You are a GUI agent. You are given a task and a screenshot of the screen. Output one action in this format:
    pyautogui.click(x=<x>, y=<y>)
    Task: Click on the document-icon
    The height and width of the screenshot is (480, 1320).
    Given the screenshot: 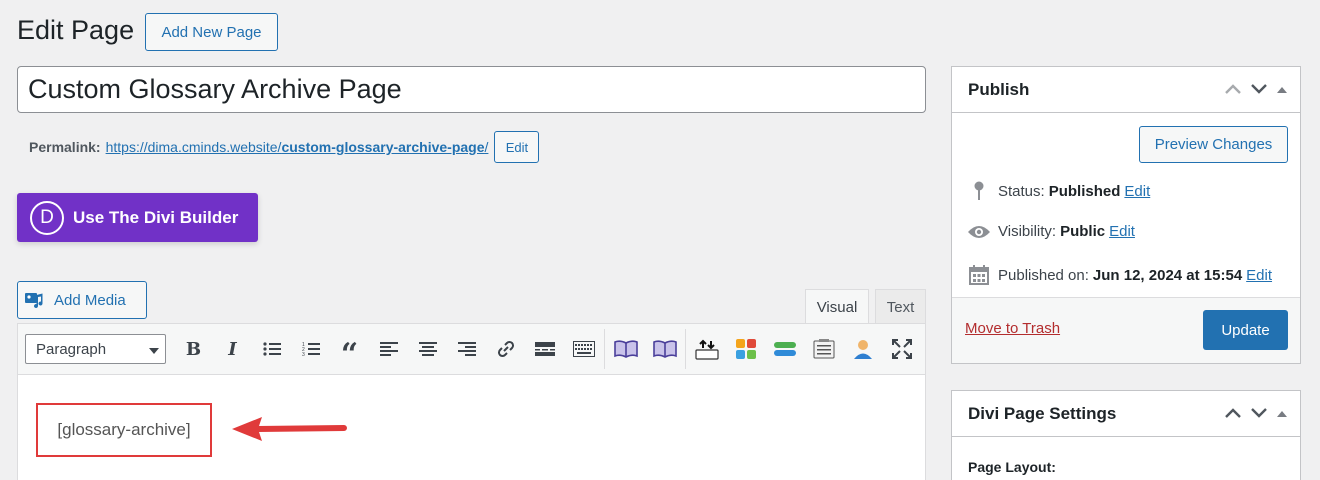 What is the action you would take?
    pyautogui.click(x=823, y=349)
    